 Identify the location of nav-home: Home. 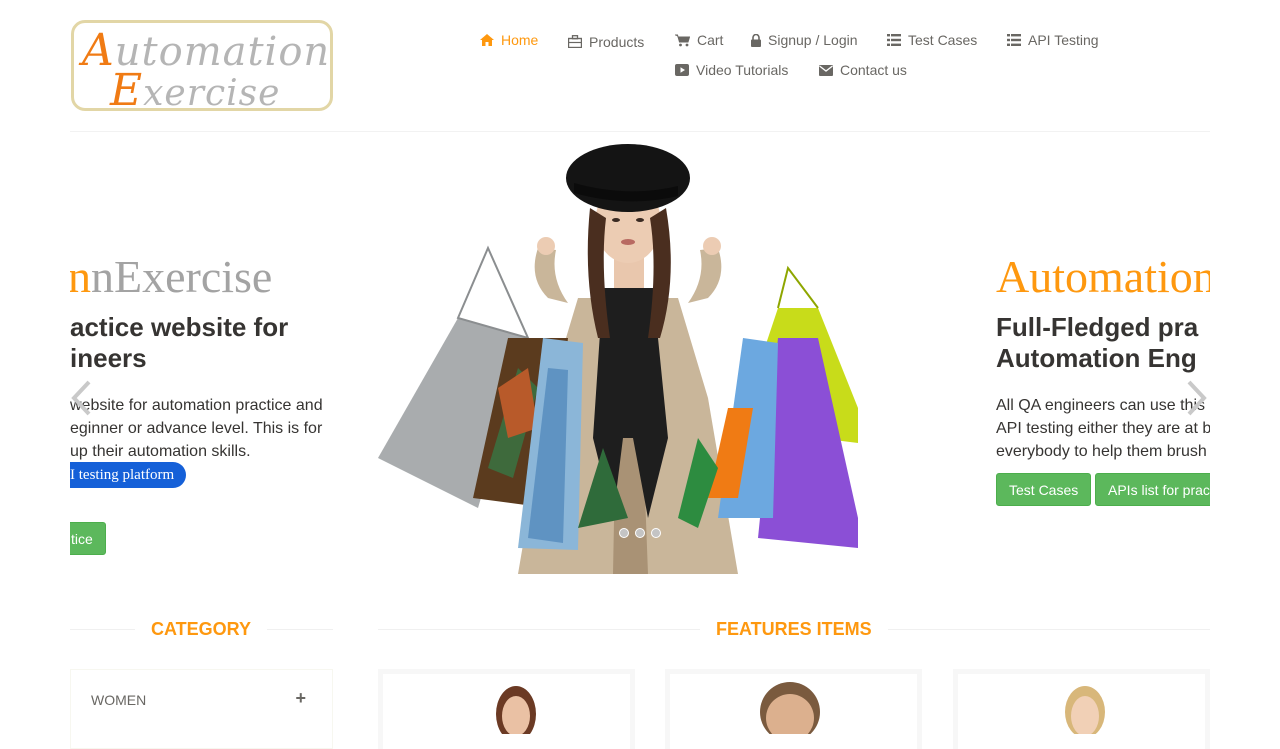
(509, 40).